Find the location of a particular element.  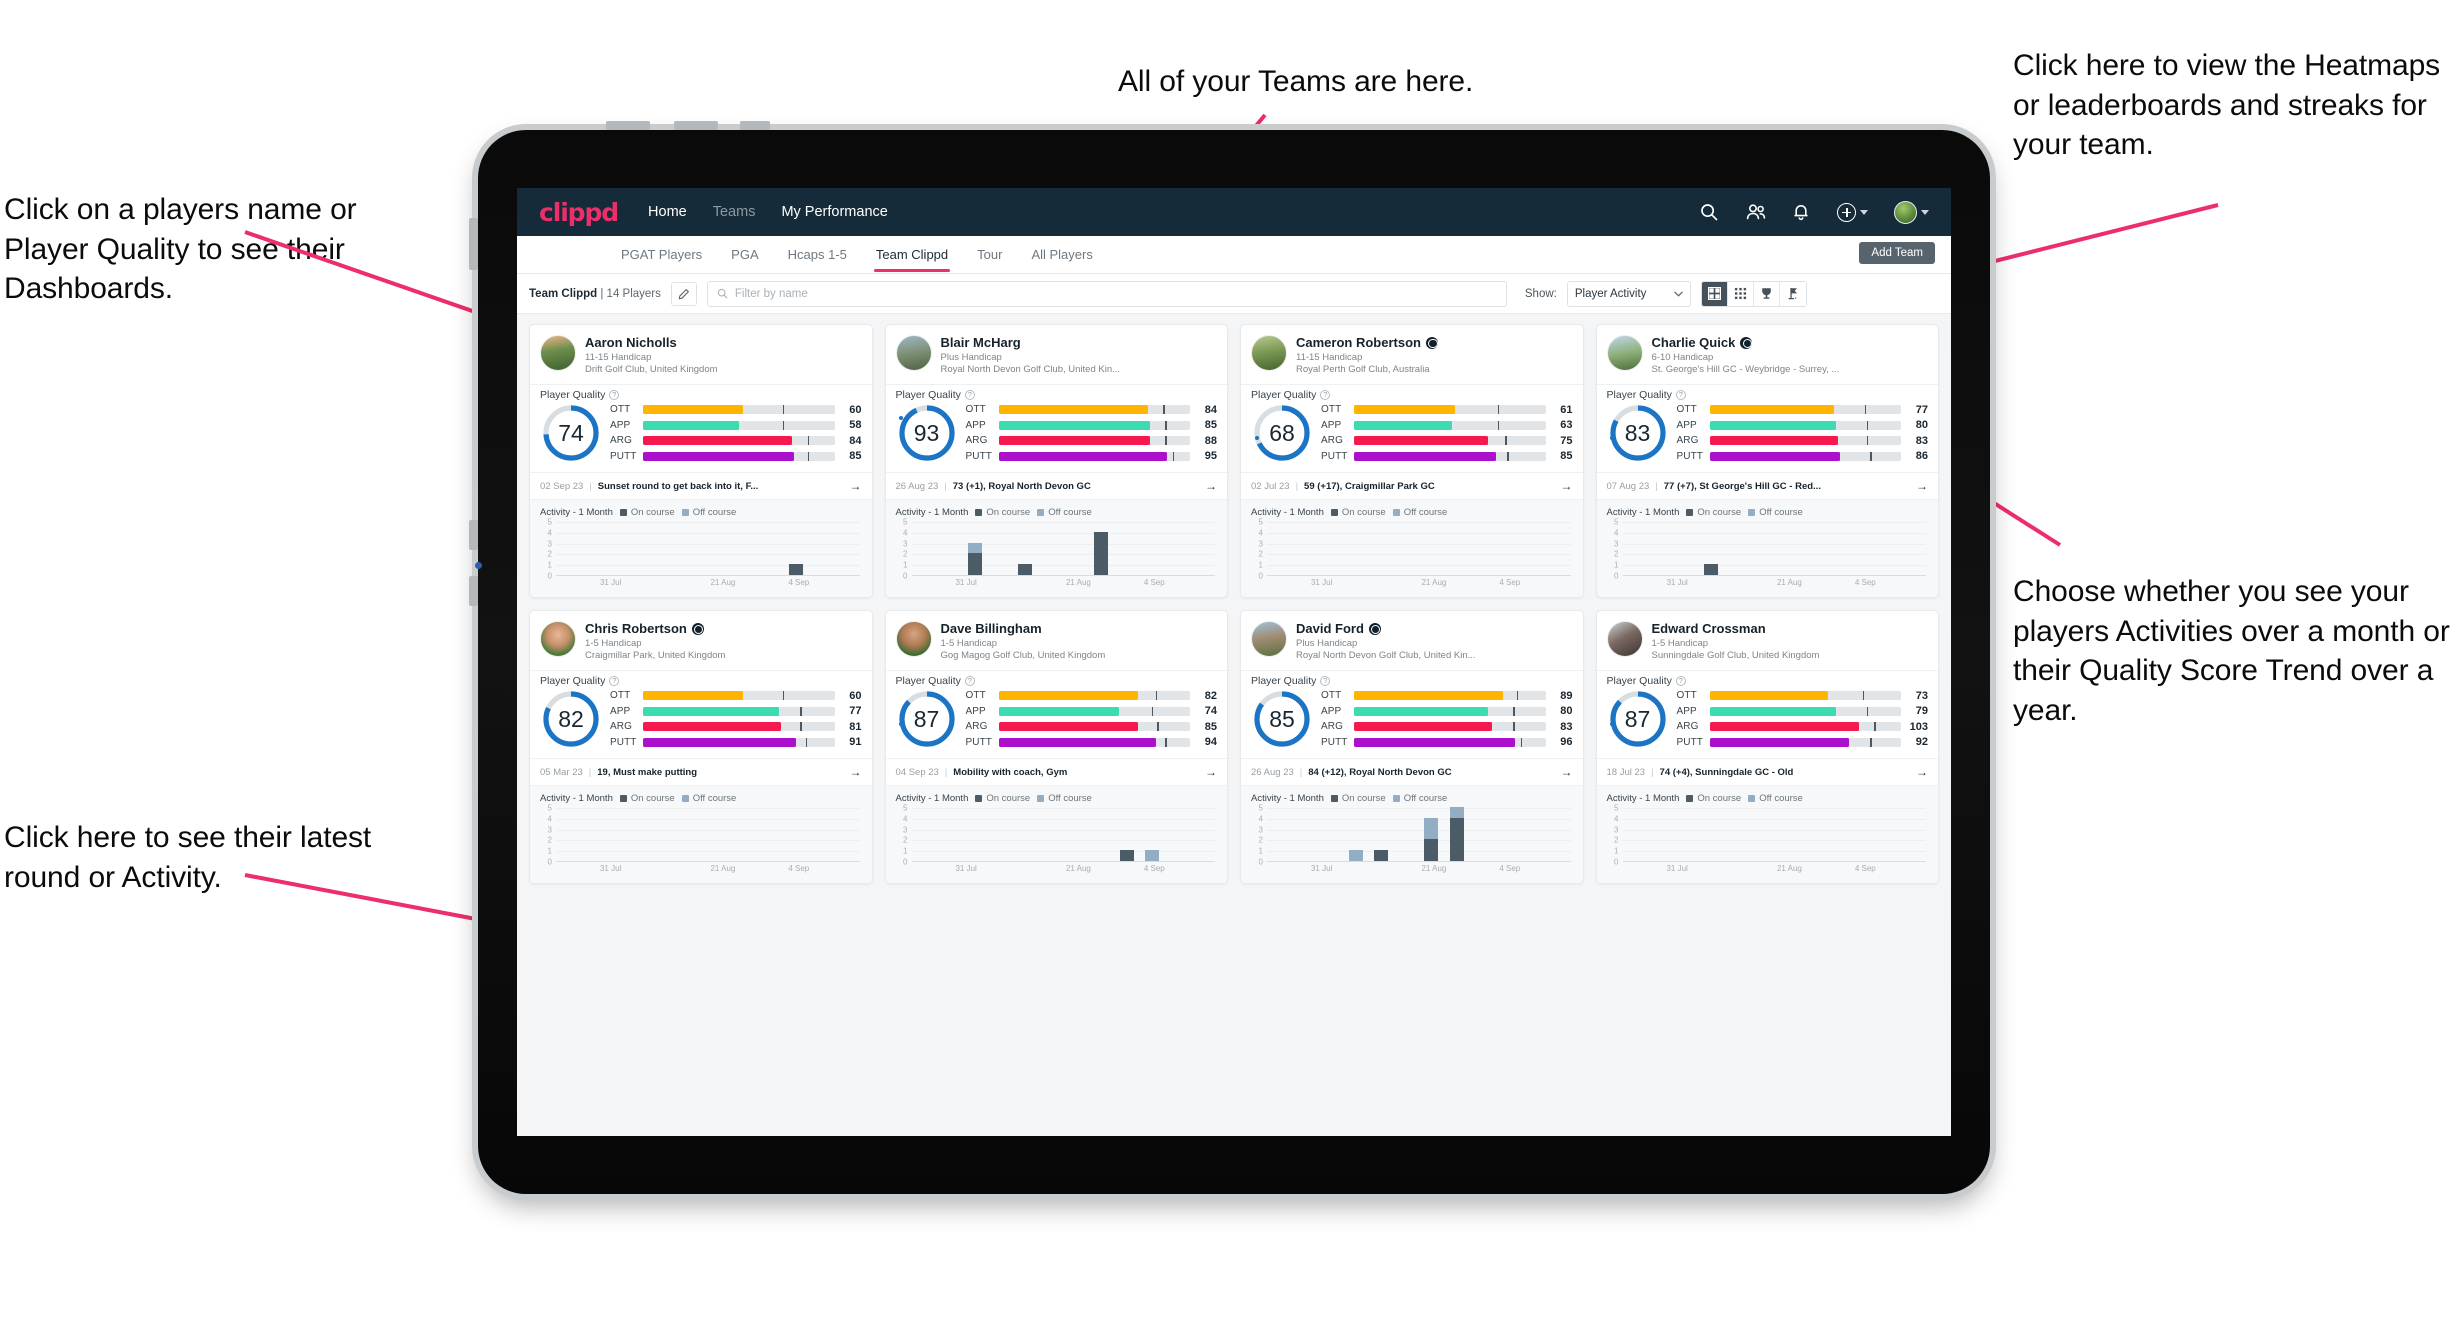

tab-all-players: All Players is located at coordinates (1061, 255).